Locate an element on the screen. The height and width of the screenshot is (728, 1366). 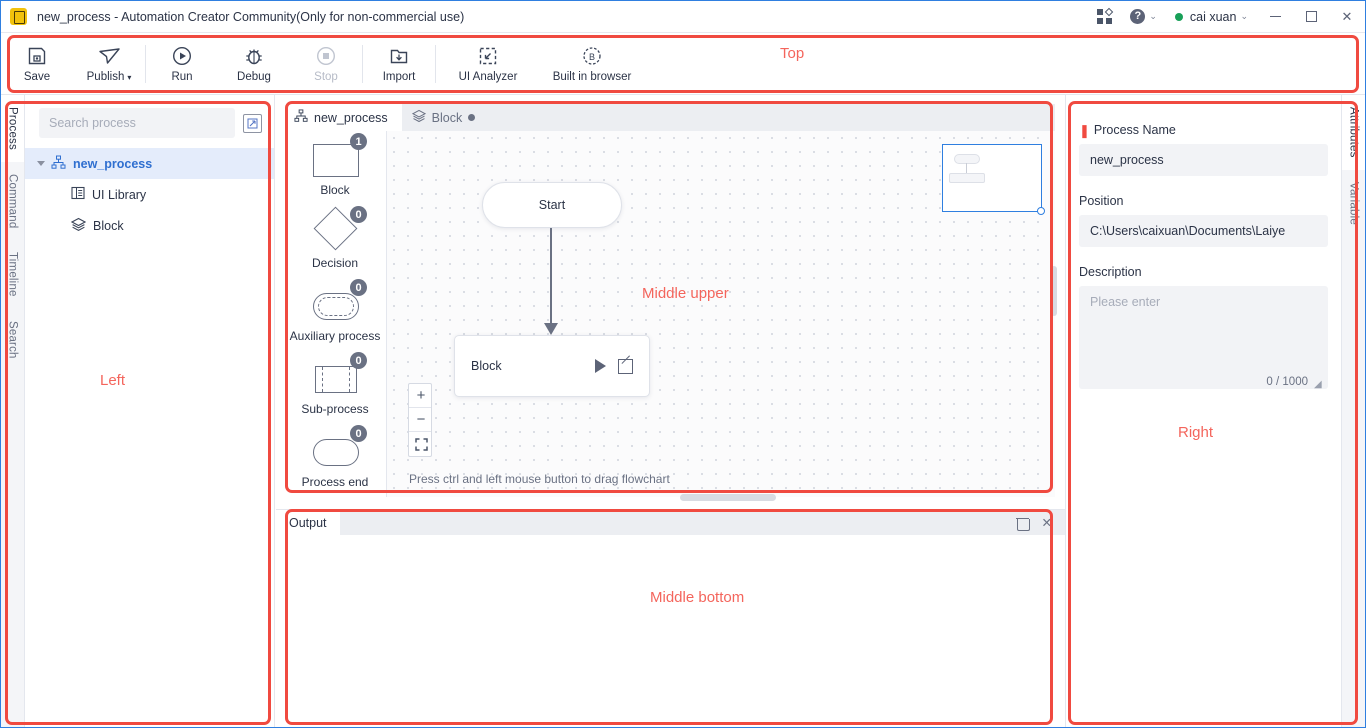
help-circle-icon: ? is located at coordinates (1138, 16).